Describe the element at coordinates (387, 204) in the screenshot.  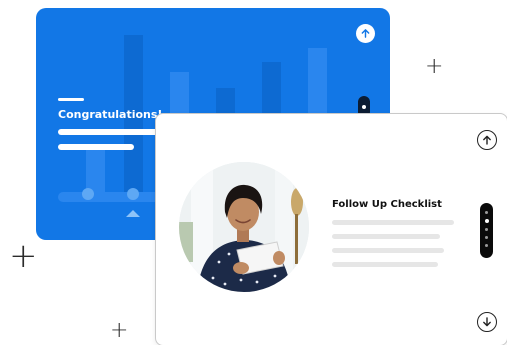
I see `card-title: Follow Up Checklist` at that location.